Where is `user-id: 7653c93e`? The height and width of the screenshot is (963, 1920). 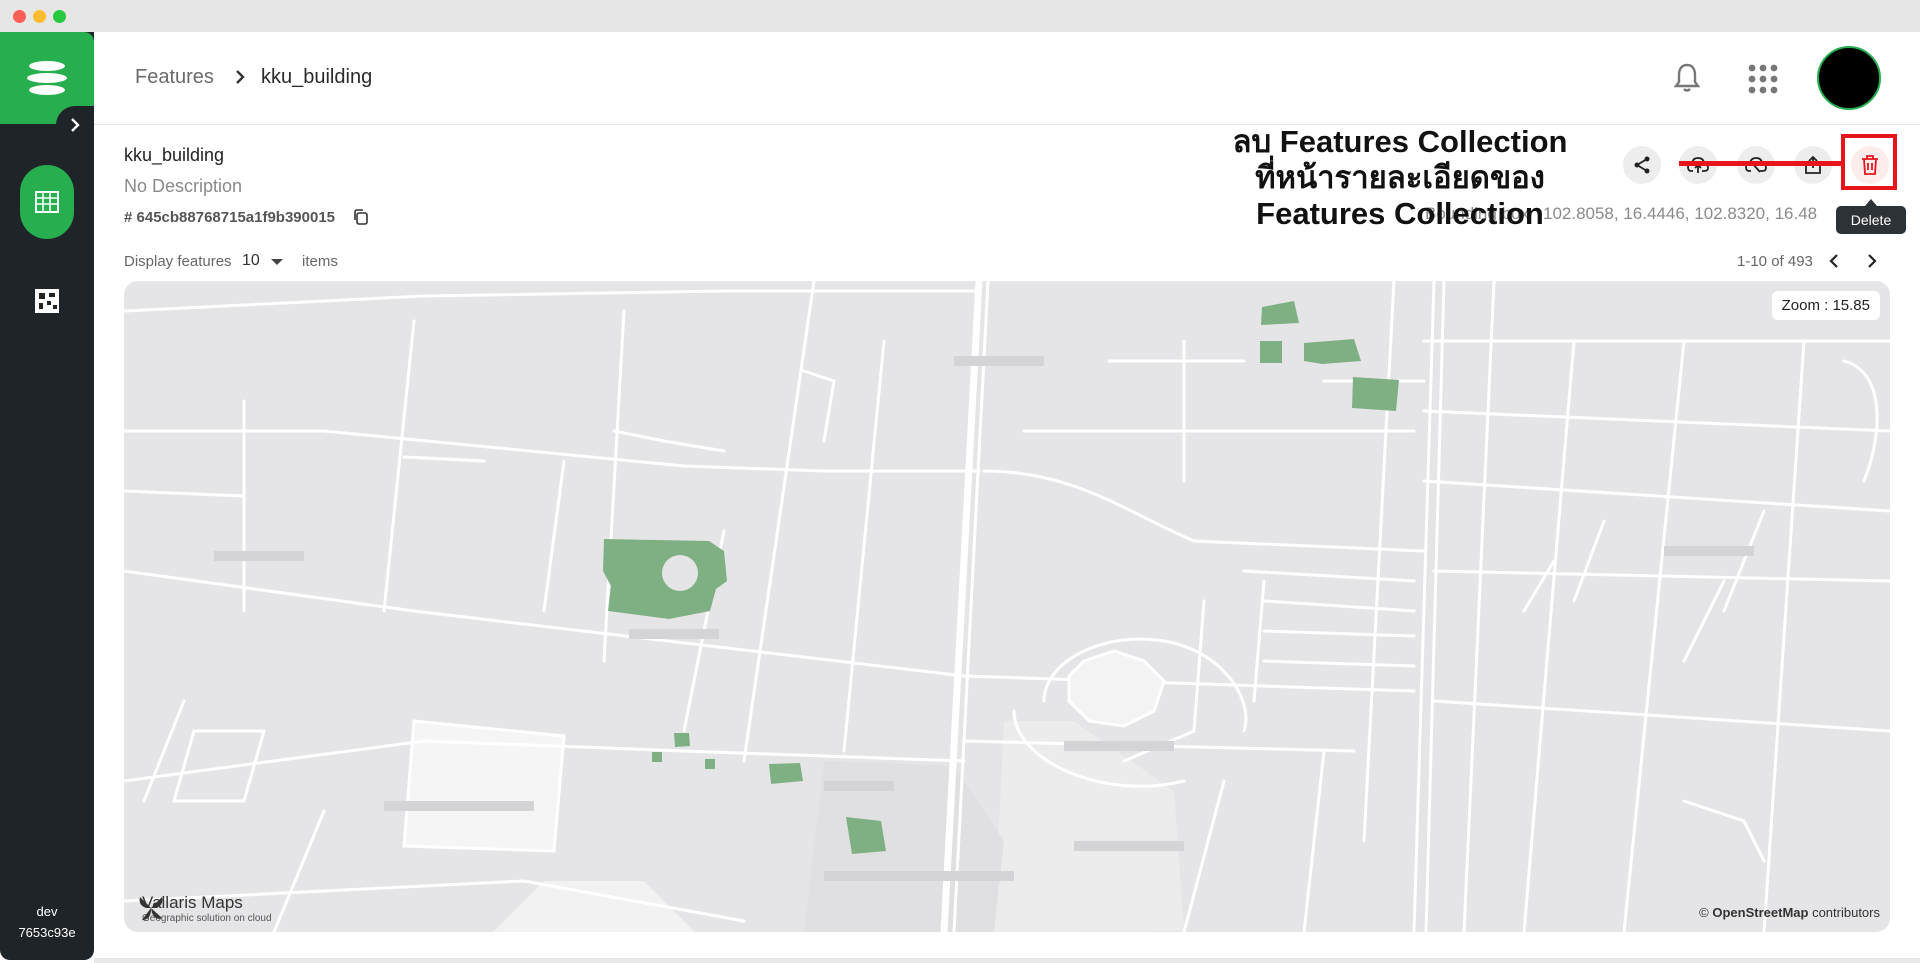 user-id: 7653c93e is located at coordinates (47, 932).